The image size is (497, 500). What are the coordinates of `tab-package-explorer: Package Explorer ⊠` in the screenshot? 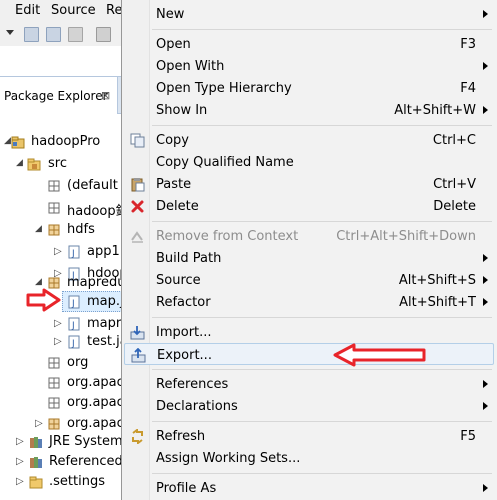 It's located at (59, 95).